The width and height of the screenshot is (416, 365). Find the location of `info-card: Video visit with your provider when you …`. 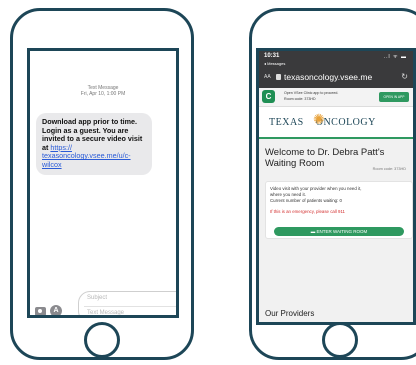

info-card: Video visit with your provider when you … is located at coordinates (339, 210).